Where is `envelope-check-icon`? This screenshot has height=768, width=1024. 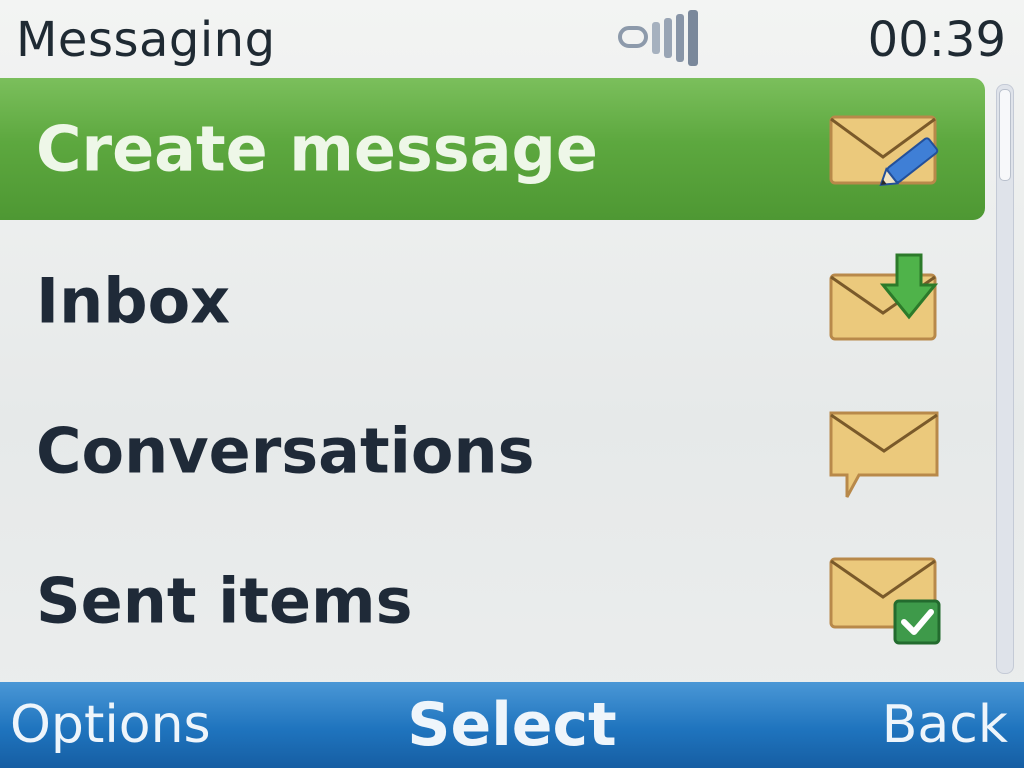 envelope-check-icon is located at coordinates (885, 601).